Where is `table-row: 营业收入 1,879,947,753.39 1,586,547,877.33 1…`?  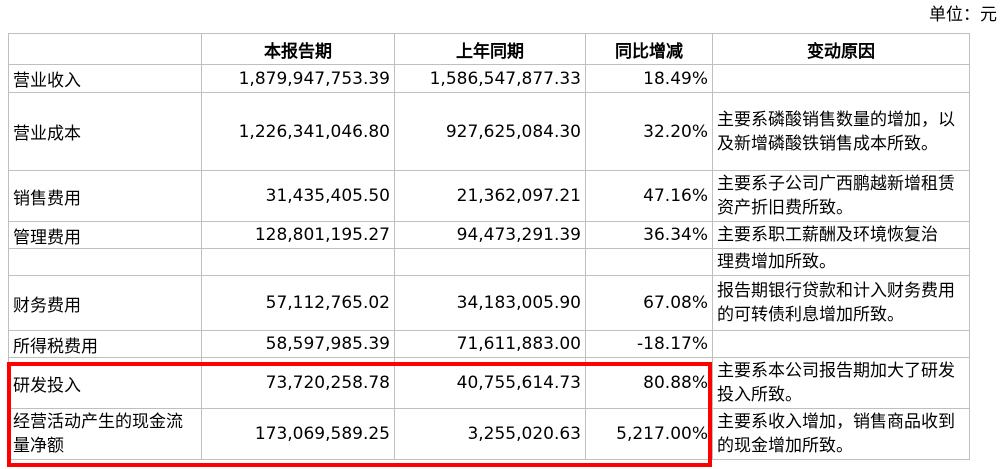 table-row: 营业收入 1,879,947,753.39 1,586,547,877.33 1… is located at coordinates (489, 78).